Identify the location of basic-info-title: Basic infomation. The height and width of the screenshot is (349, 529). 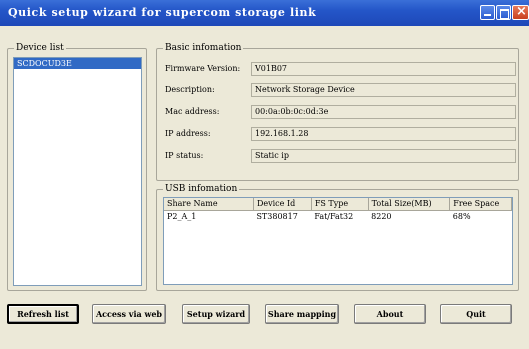
(203, 48).